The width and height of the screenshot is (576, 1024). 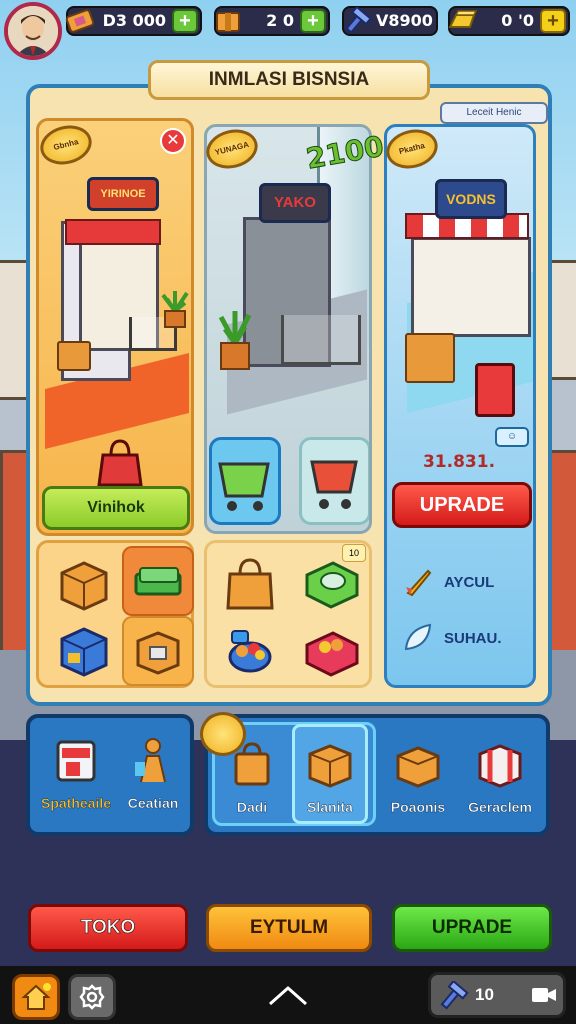 I want to click on tape-box-icon, so click(x=158, y=653).